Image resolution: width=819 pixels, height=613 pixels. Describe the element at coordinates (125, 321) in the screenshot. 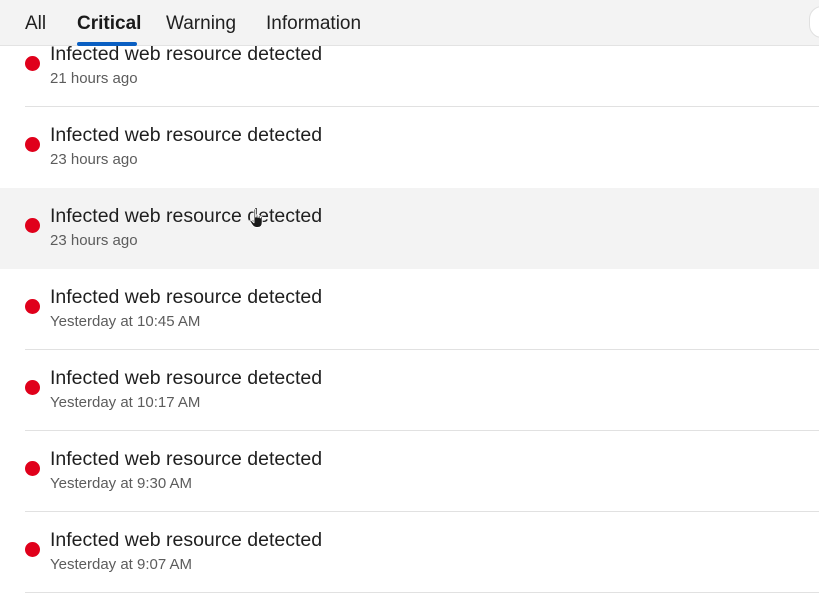

I see `notification-time: Yesterday at 10:45 AM` at that location.